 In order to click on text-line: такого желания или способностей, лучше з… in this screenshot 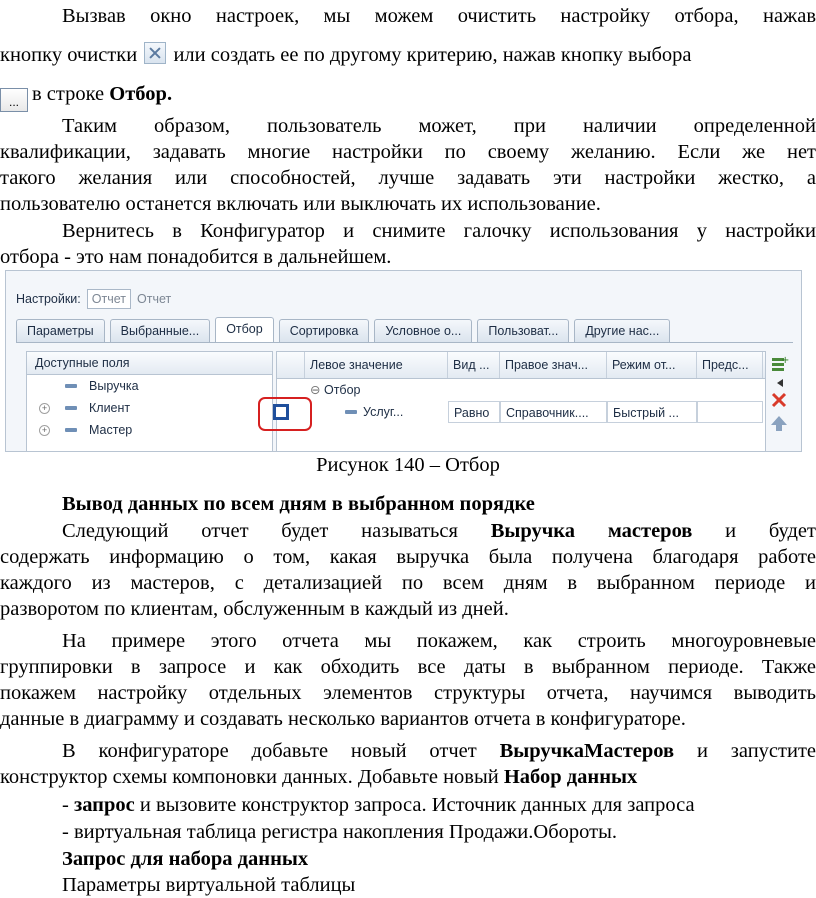, I will do `click(408, 178)`.